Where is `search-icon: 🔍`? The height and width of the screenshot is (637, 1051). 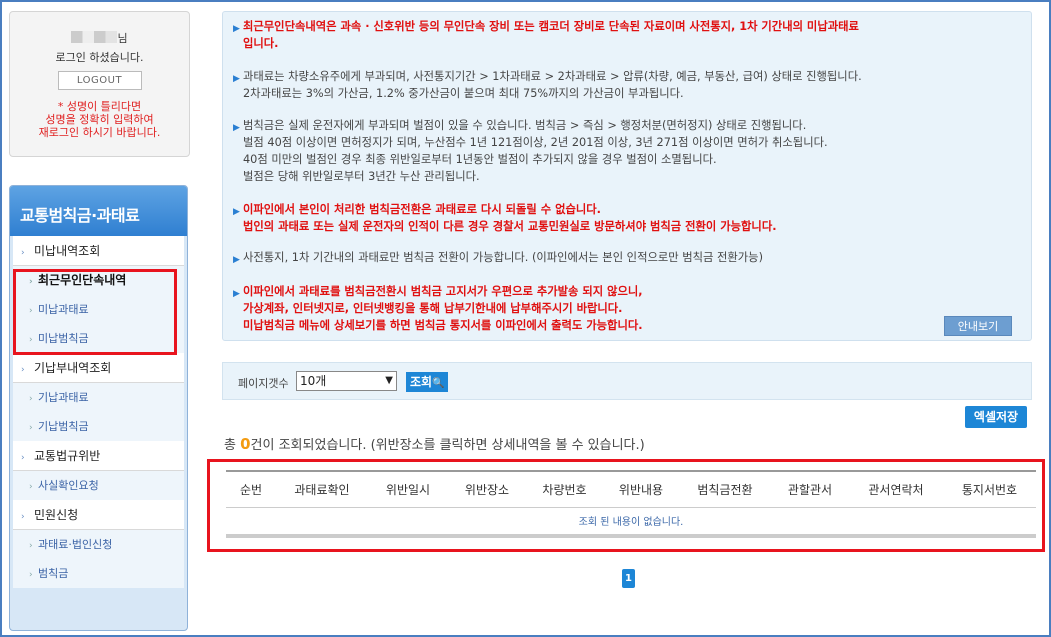 search-icon: 🔍 is located at coordinates (438, 383).